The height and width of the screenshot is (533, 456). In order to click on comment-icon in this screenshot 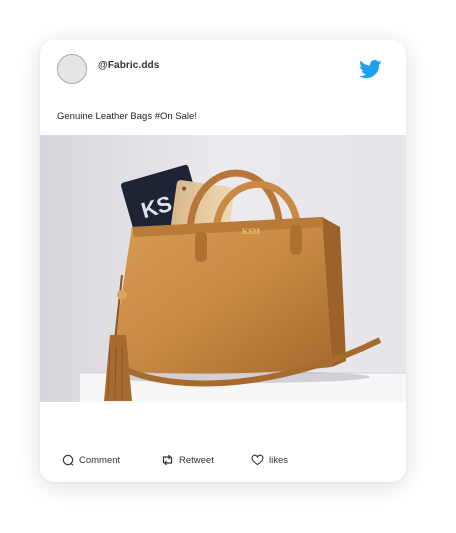, I will do `click(68, 460)`.